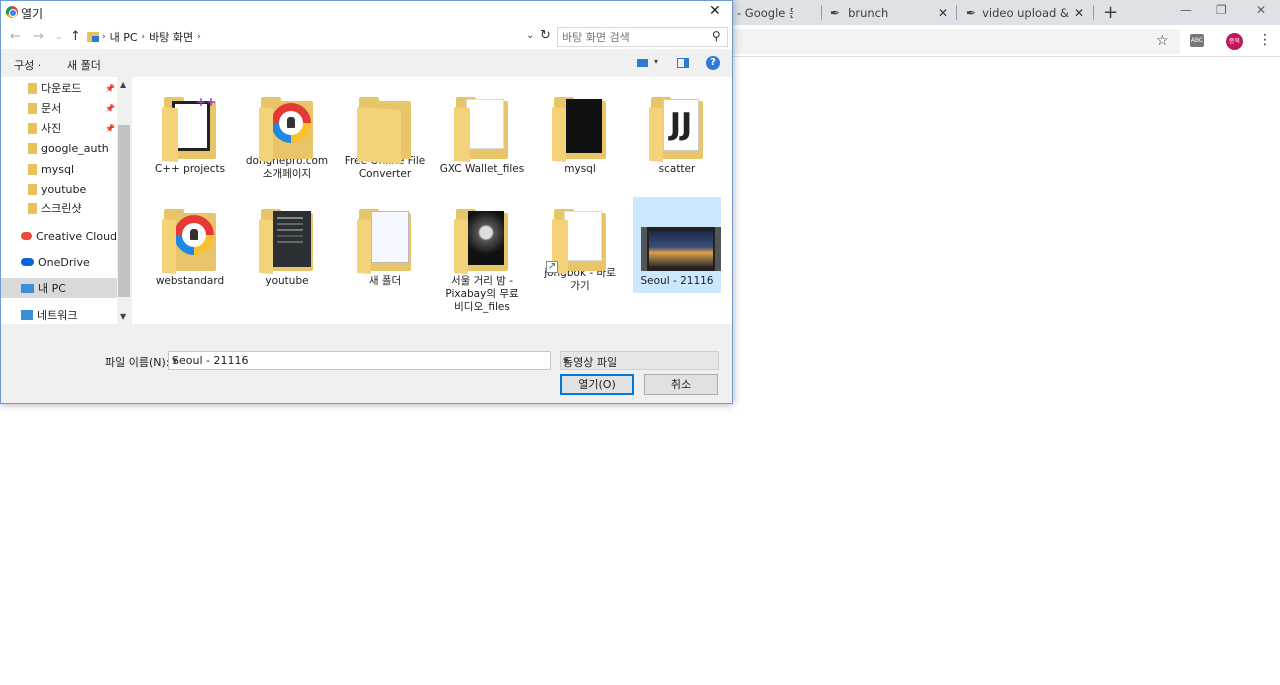 The image size is (1280, 685). I want to click on desktop-folder-icon, so click(93, 37).